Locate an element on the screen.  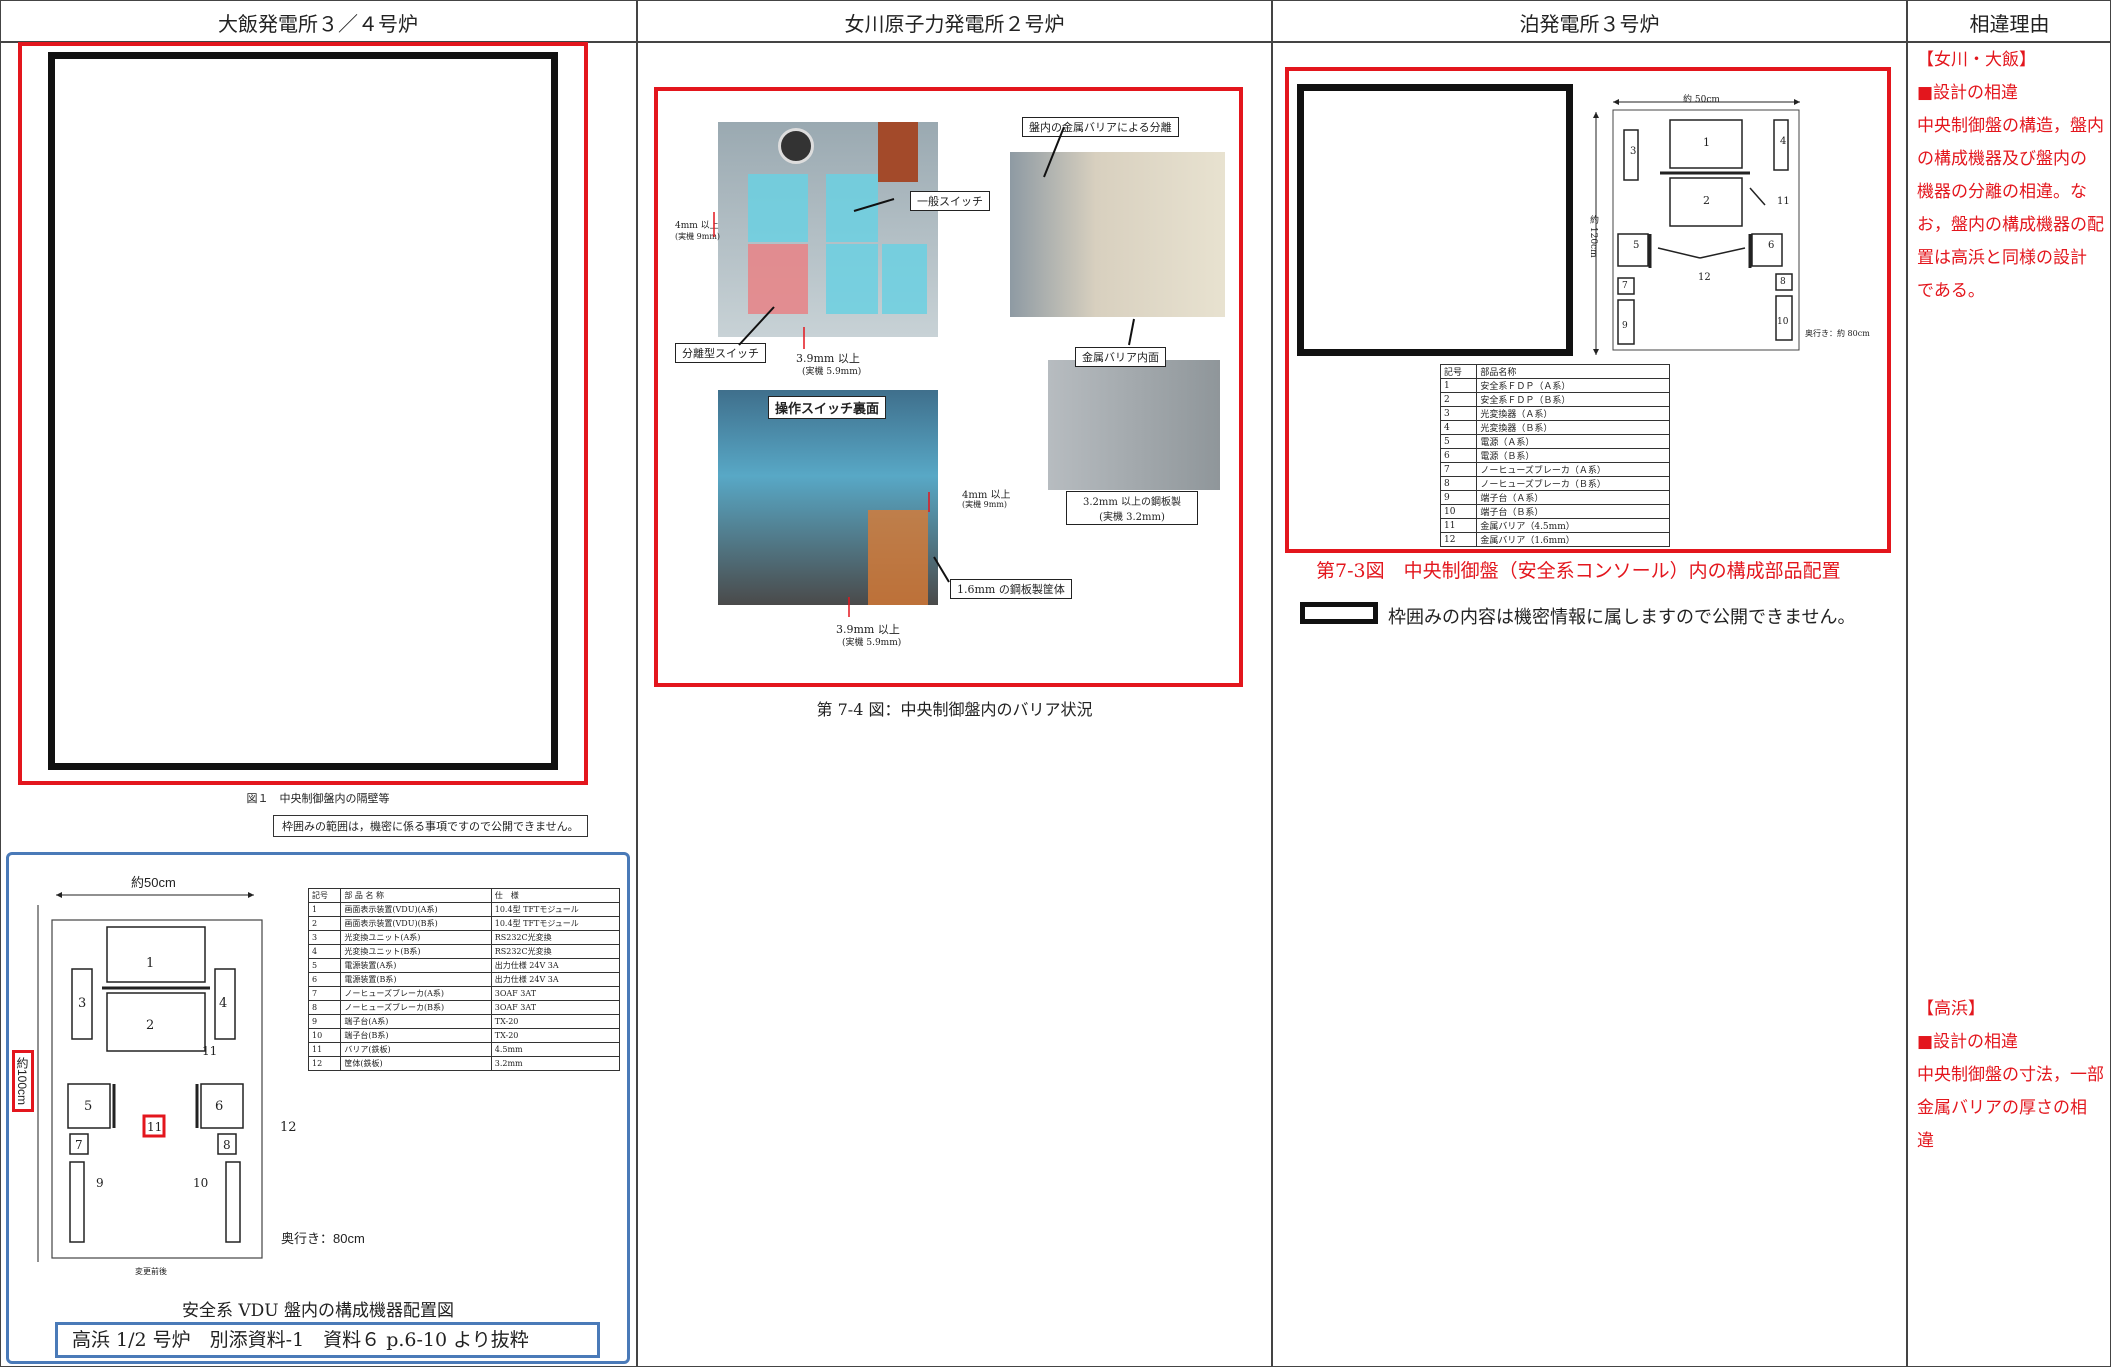
table-cell: ノーヒューズブレーカ(A系) is located at coordinates (416, 993).